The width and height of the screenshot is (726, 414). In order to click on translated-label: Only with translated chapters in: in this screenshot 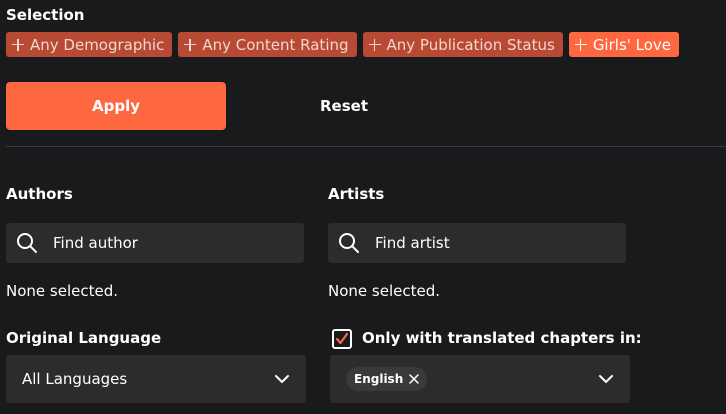, I will do `click(502, 338)`.